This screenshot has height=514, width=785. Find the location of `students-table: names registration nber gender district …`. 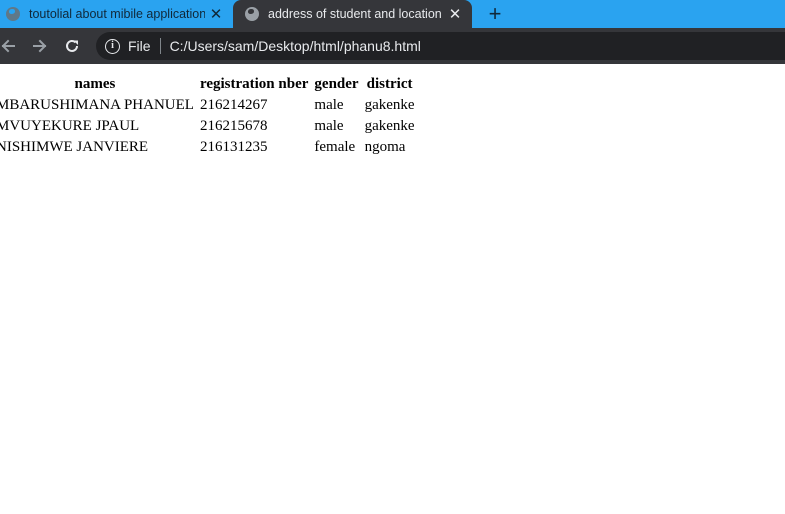

students-table: names registration nber gender district … is located at coordinates (209, 116).